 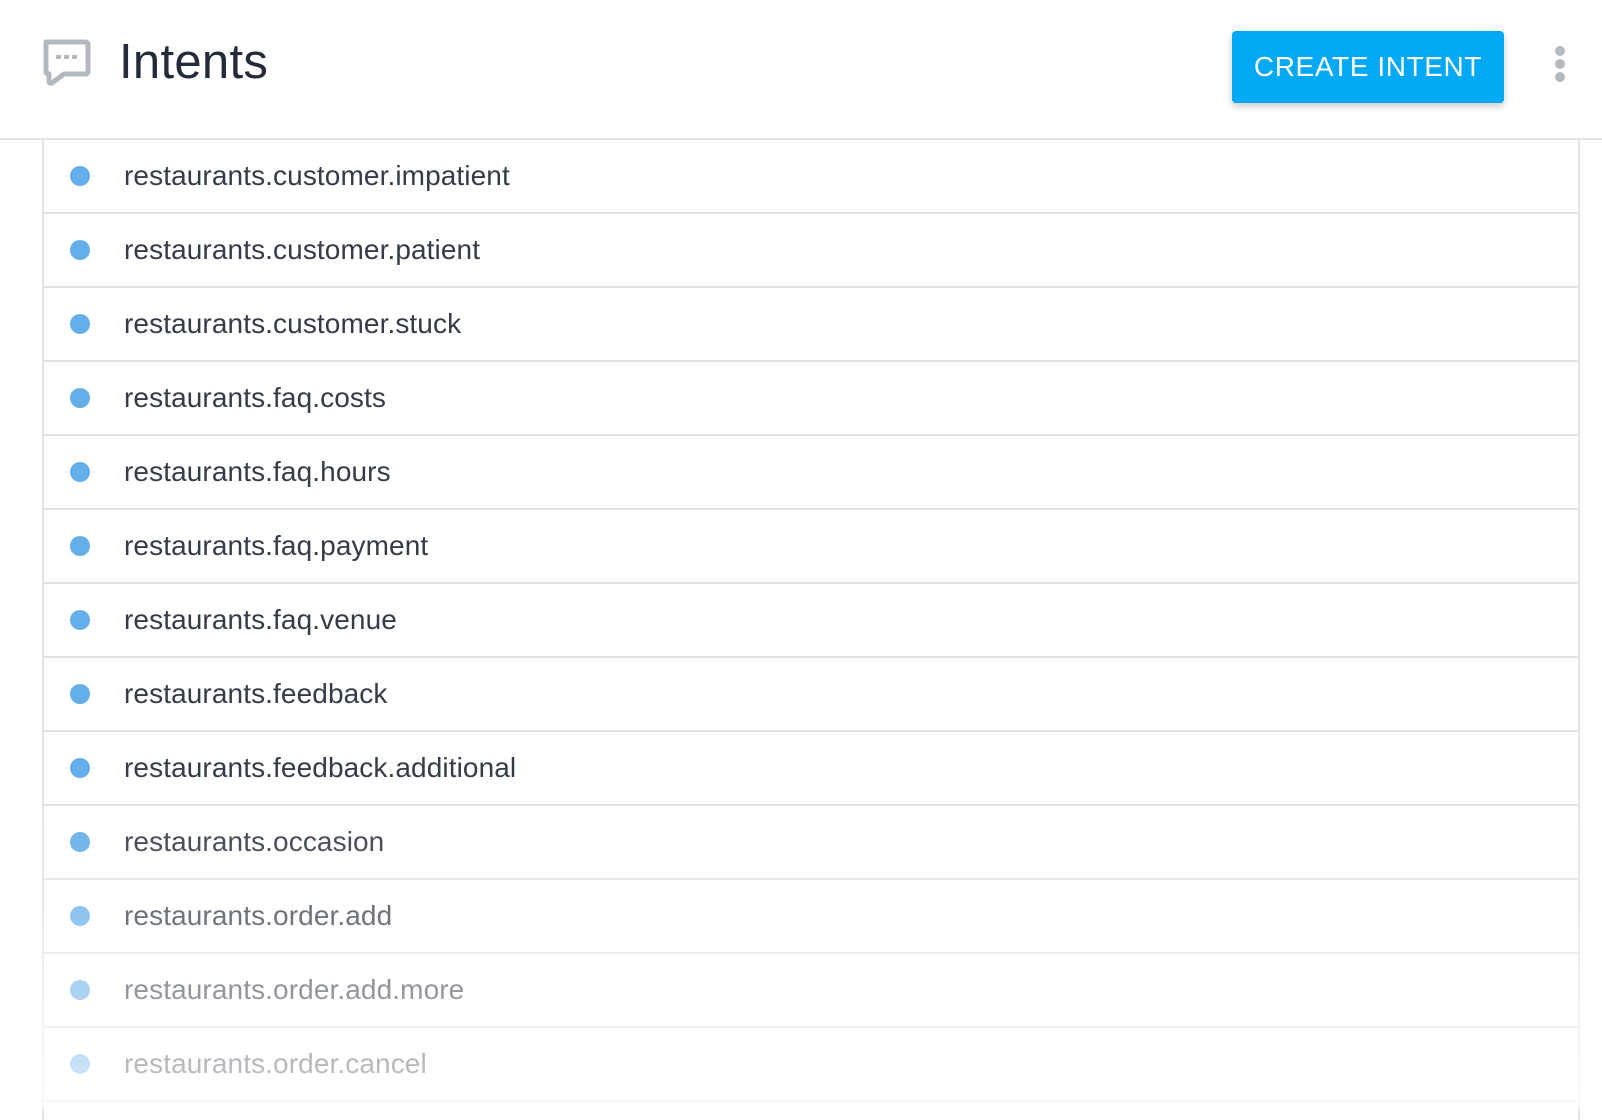 I want to click on page-header: Intents CREATE INTENT, so click(x=801, y=70).